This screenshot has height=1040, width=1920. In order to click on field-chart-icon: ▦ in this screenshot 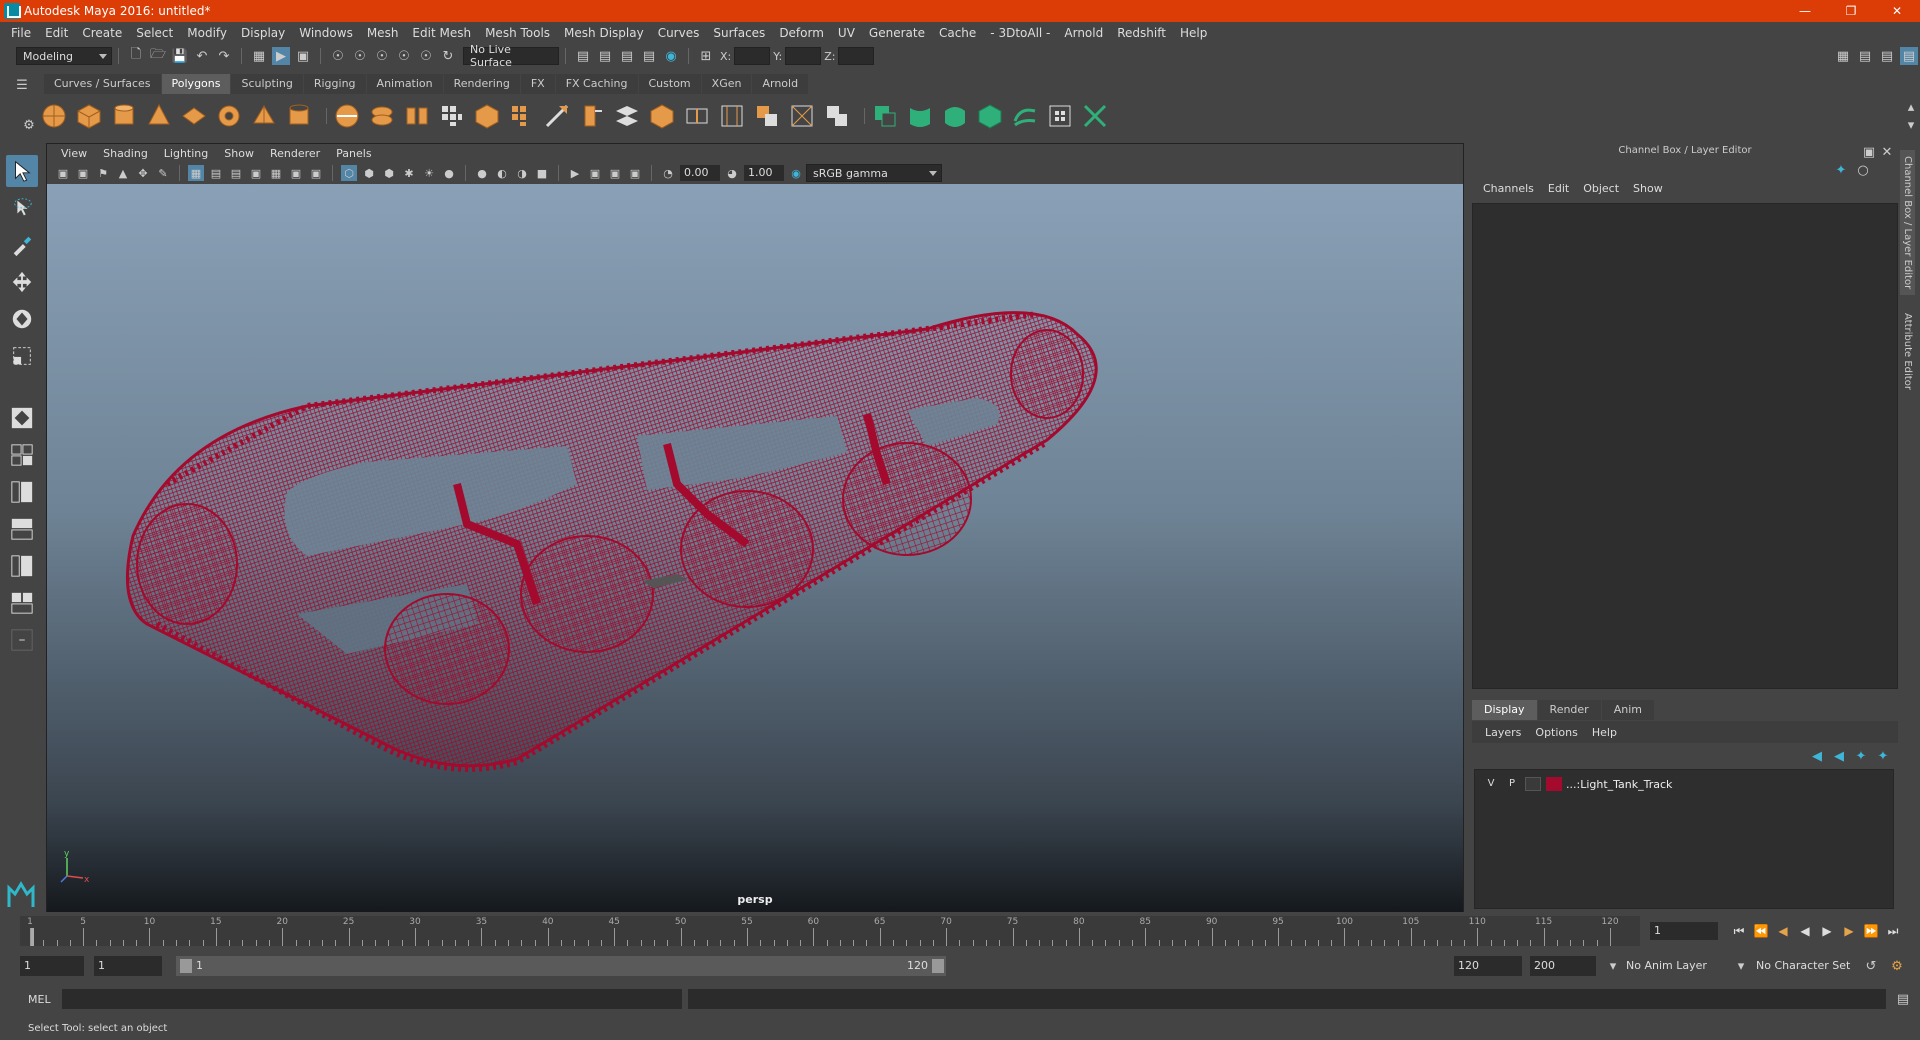, I will do `click(276, 173)`.